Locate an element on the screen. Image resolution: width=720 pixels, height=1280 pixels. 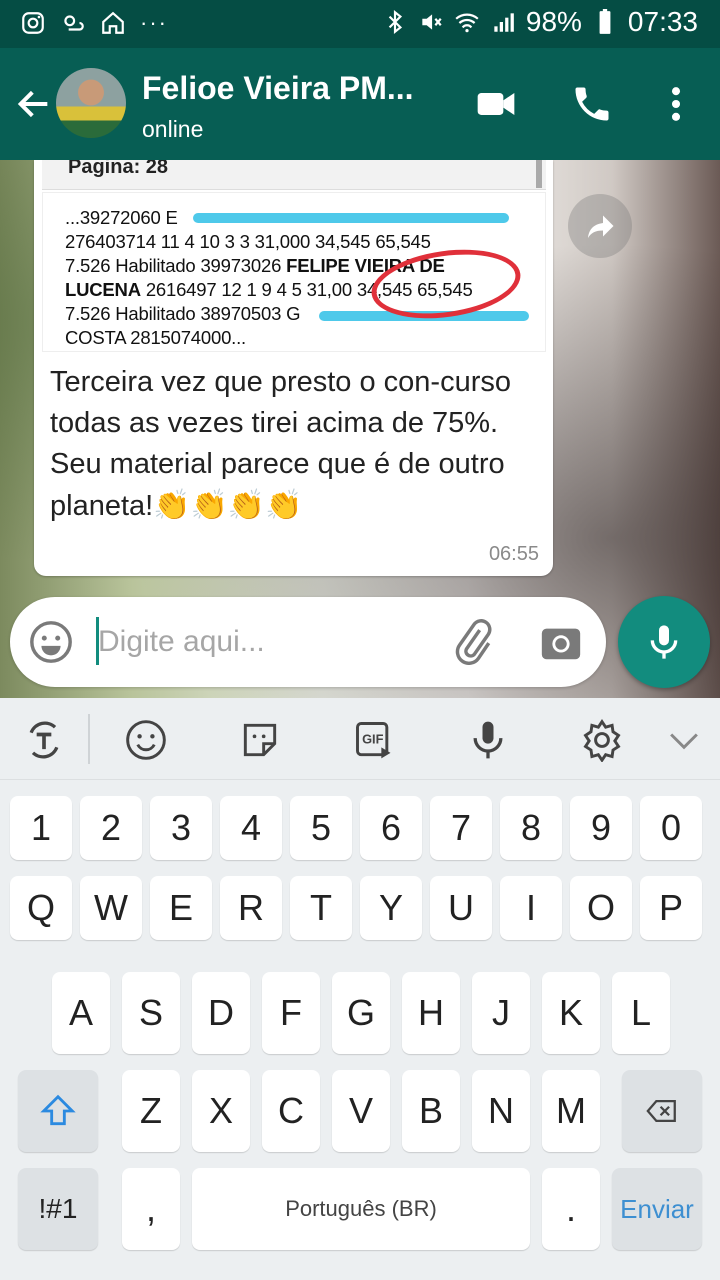
backspace-icon is located at coordinates (661, 1111).